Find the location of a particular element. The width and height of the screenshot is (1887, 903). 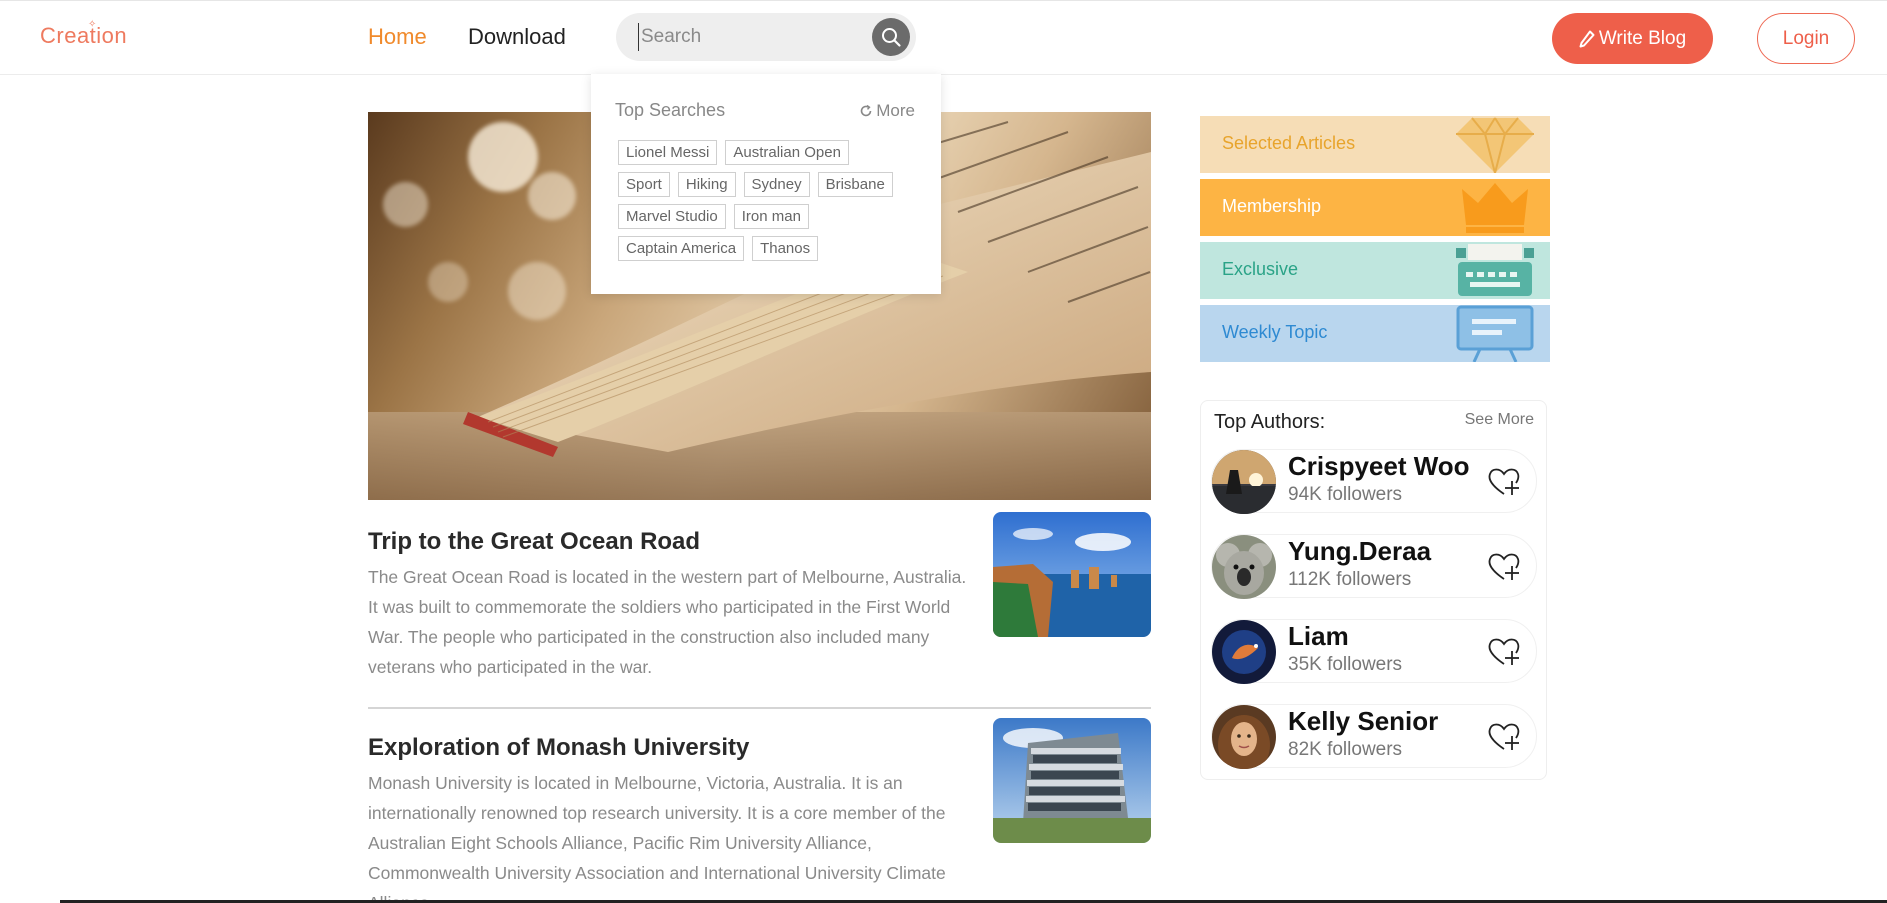

presentation-board-icon is located at coordinates (1495, 333).